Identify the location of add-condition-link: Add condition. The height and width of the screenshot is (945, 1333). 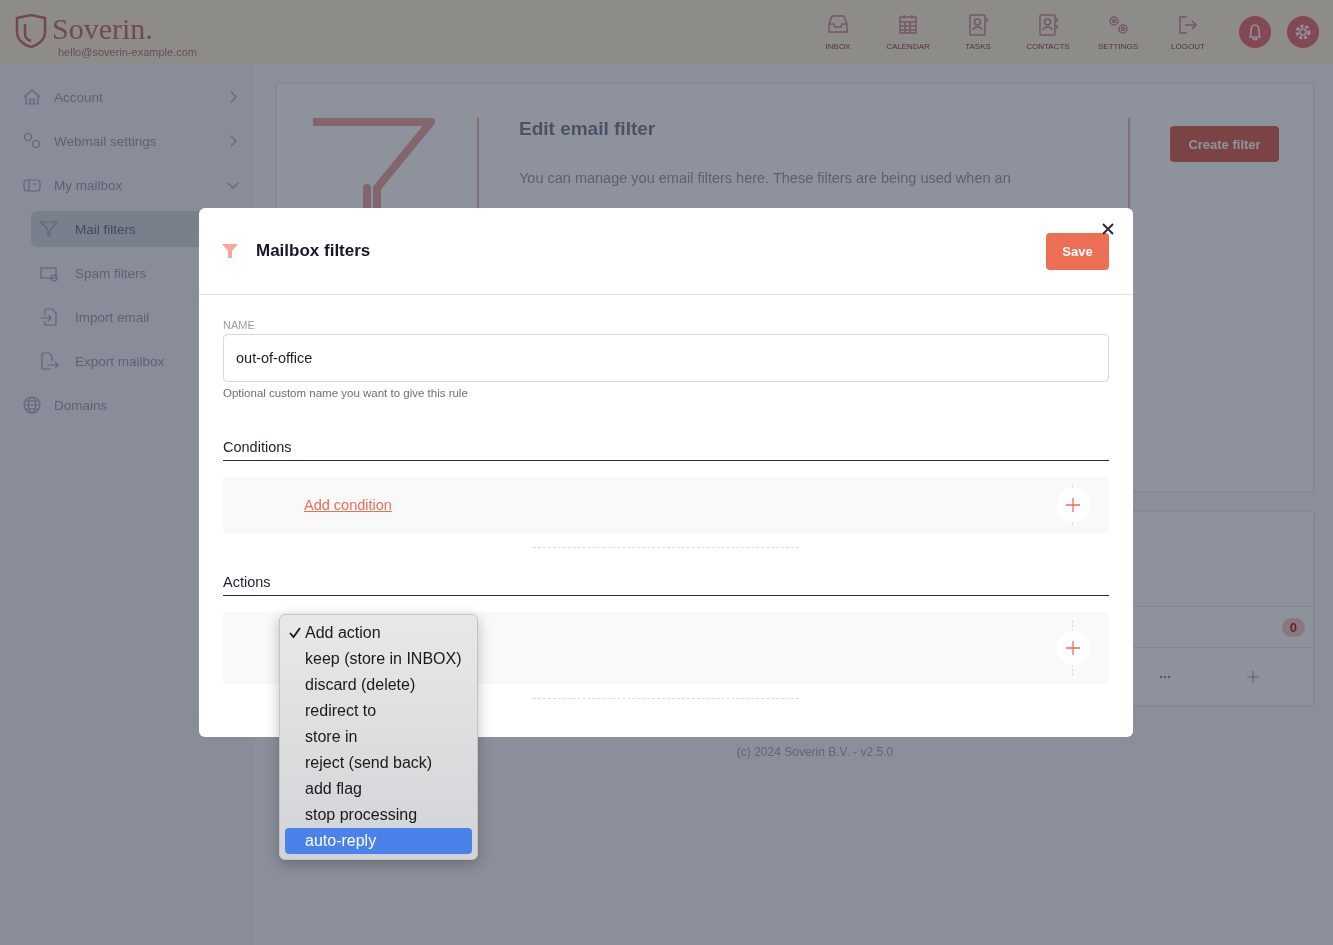
(680, 505).